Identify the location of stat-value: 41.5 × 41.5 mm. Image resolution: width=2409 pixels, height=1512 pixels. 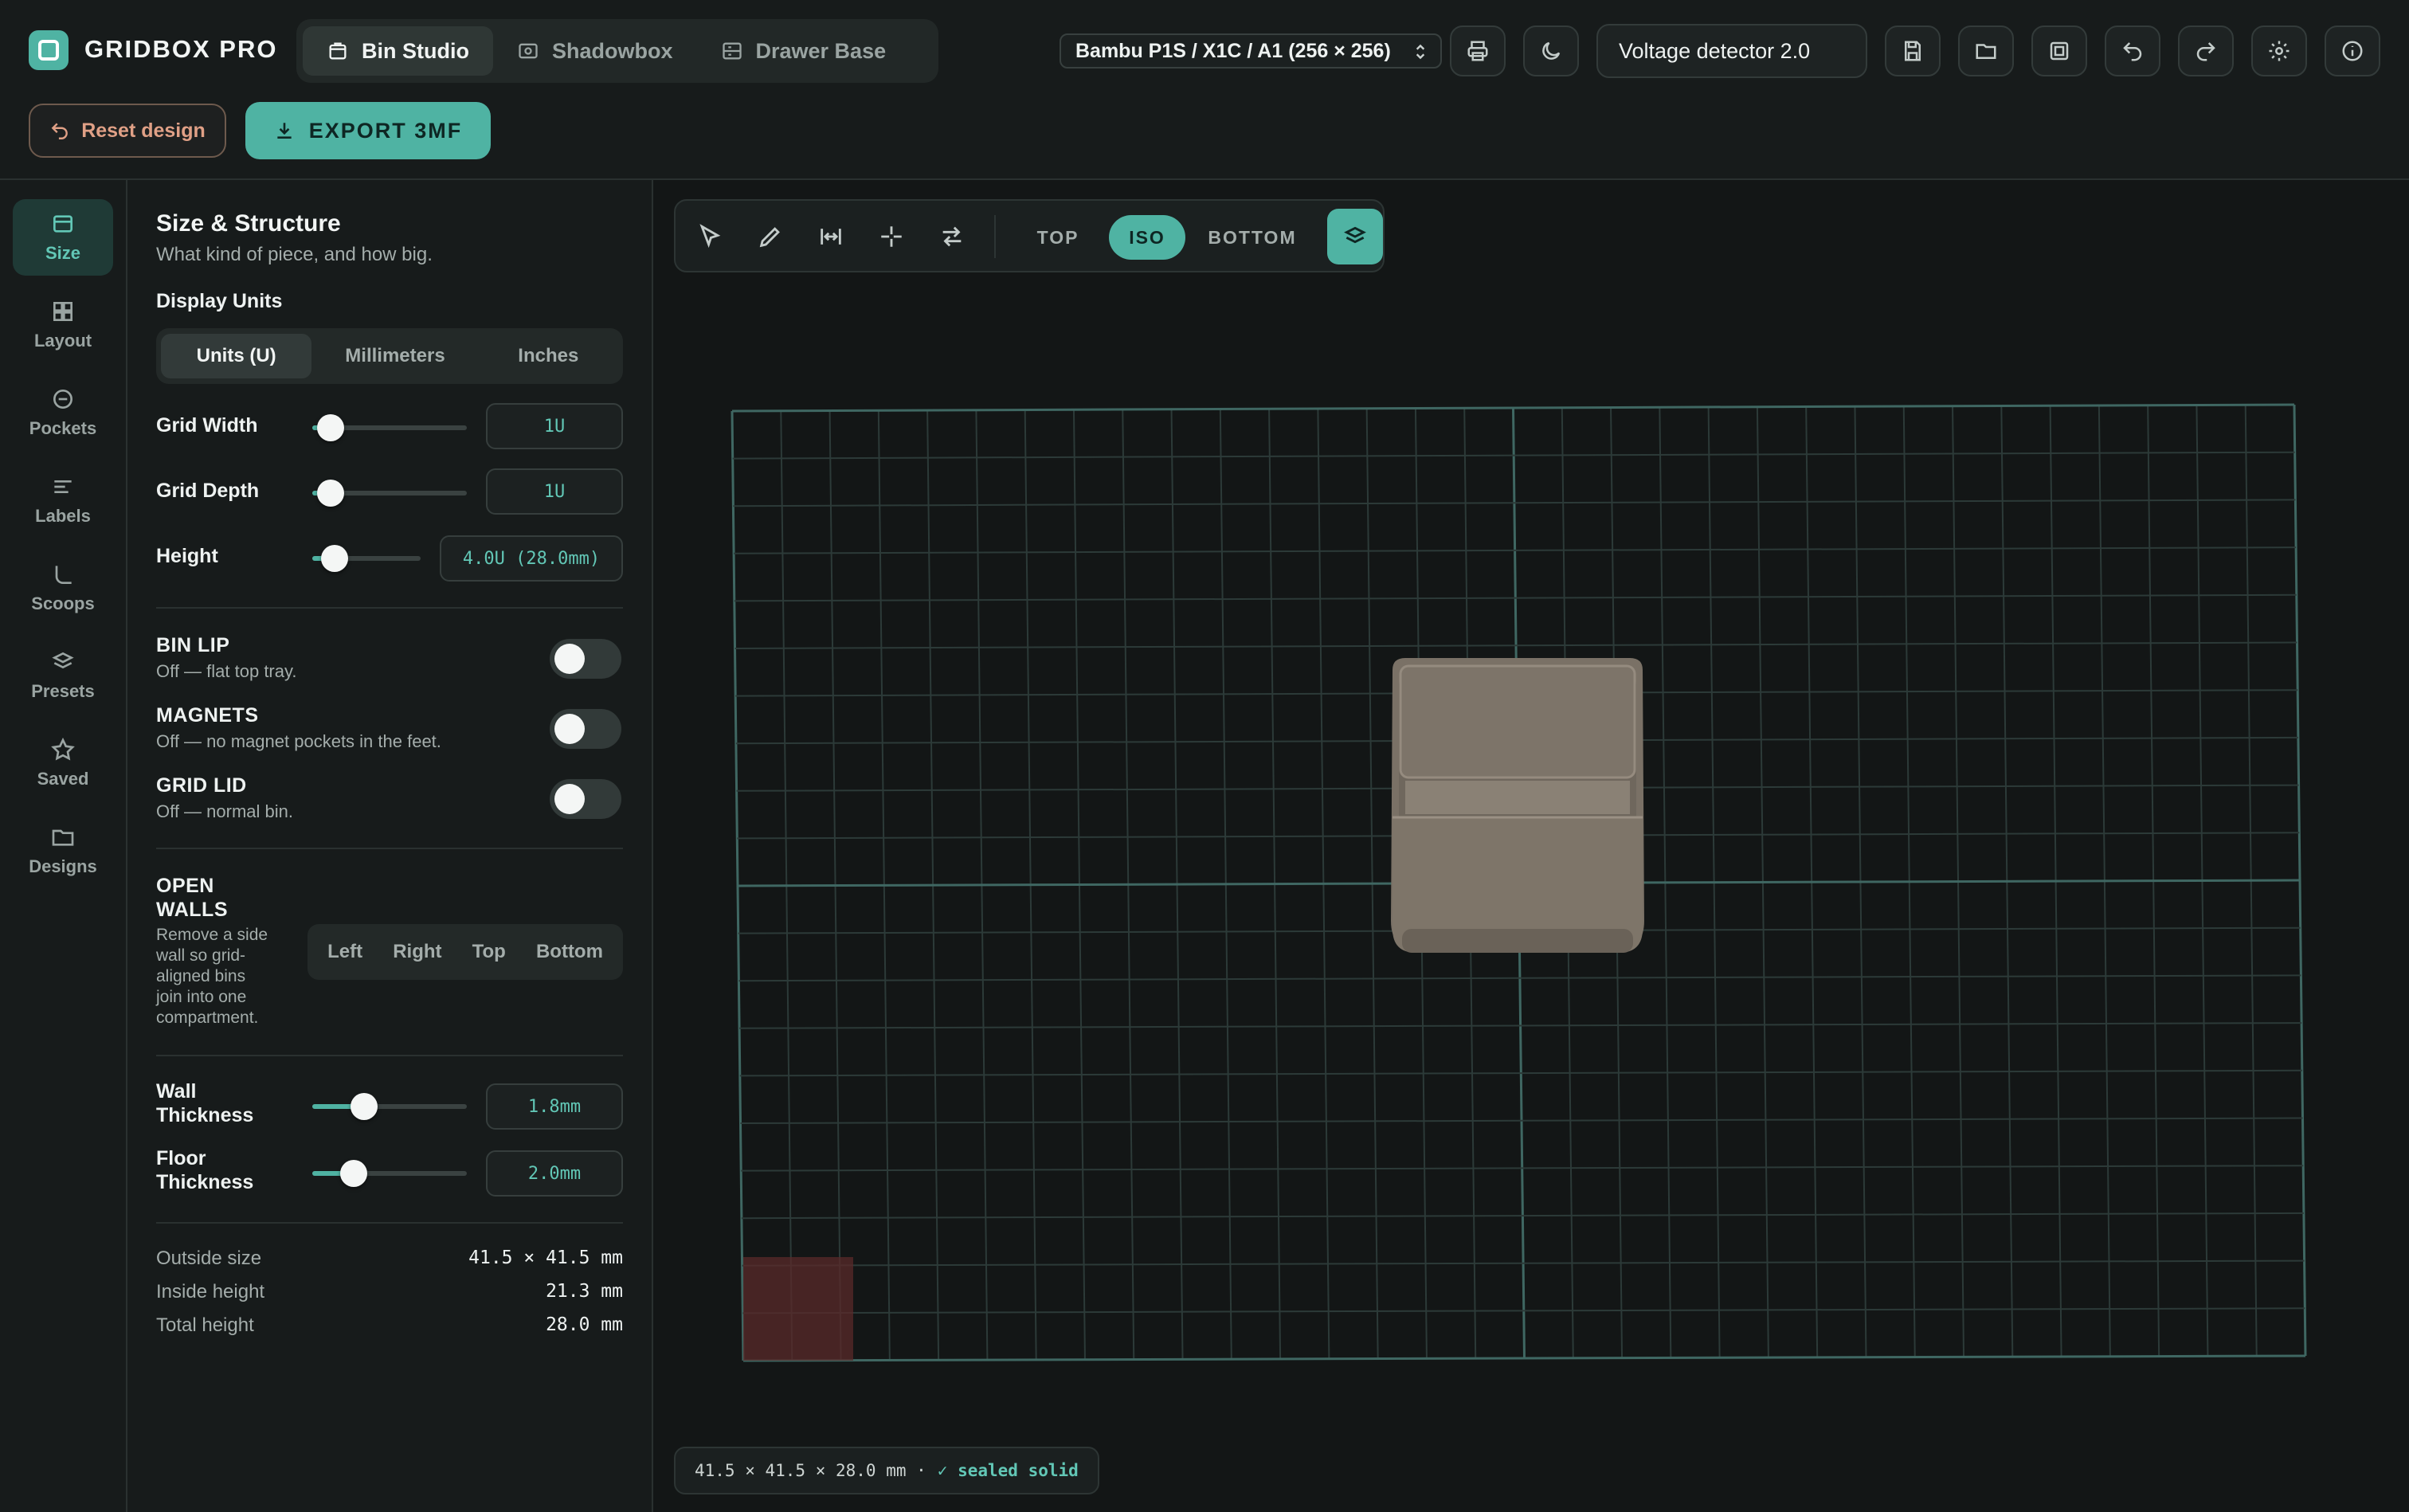
(545, 1258).